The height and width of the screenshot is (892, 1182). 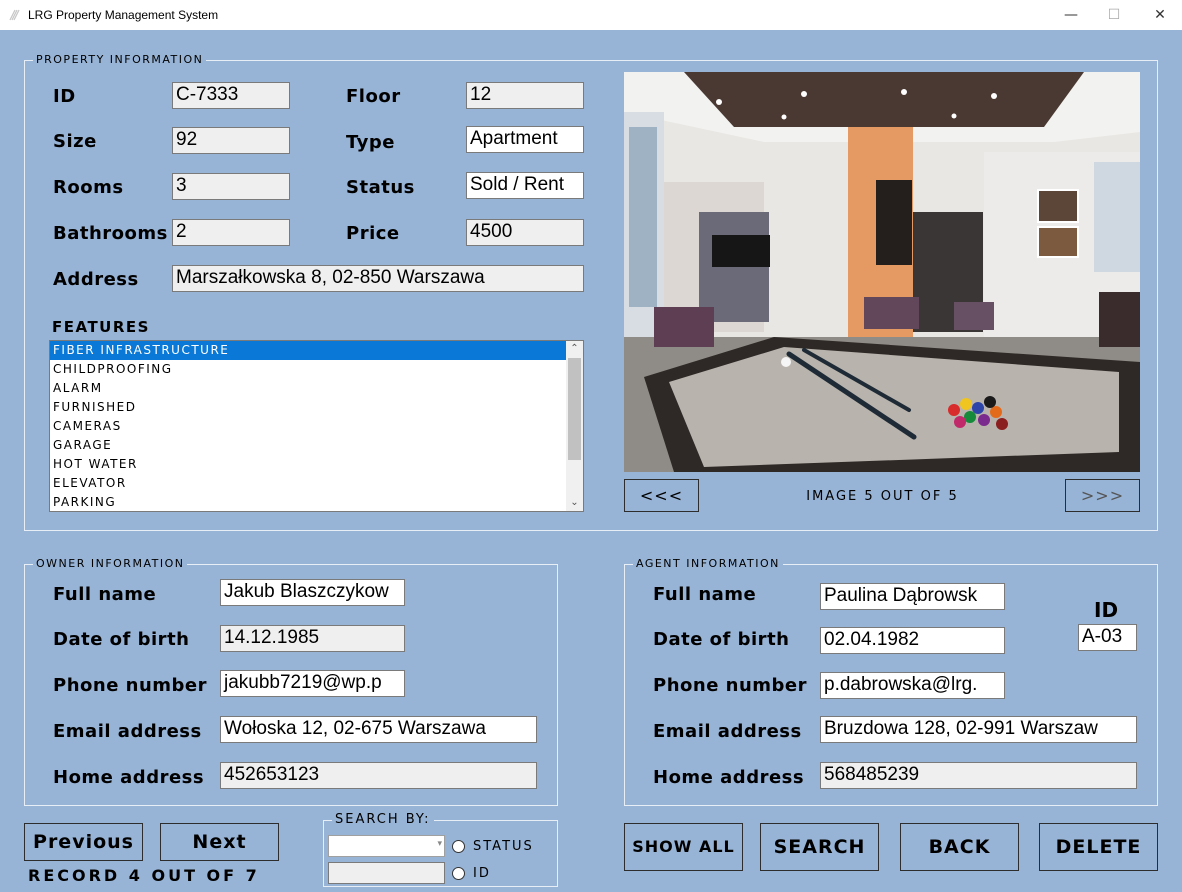 What do you see at coordinates (308, 464) in the screenshot?
I see `feature-list-item: HOT WATER` at bounding box center [308, 464].